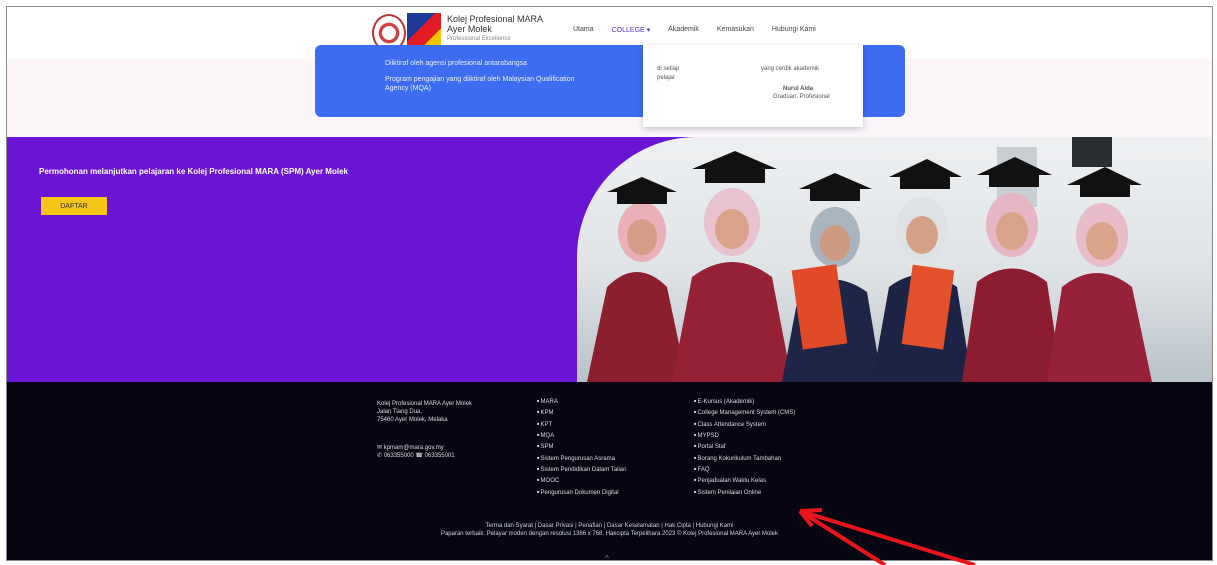 The height and width of the screenshot is (565, 1217). What do you see at coordinates (842, 537) in the screenshot?
I see `arrow-shaft-left` at bounding box center [842, 537].